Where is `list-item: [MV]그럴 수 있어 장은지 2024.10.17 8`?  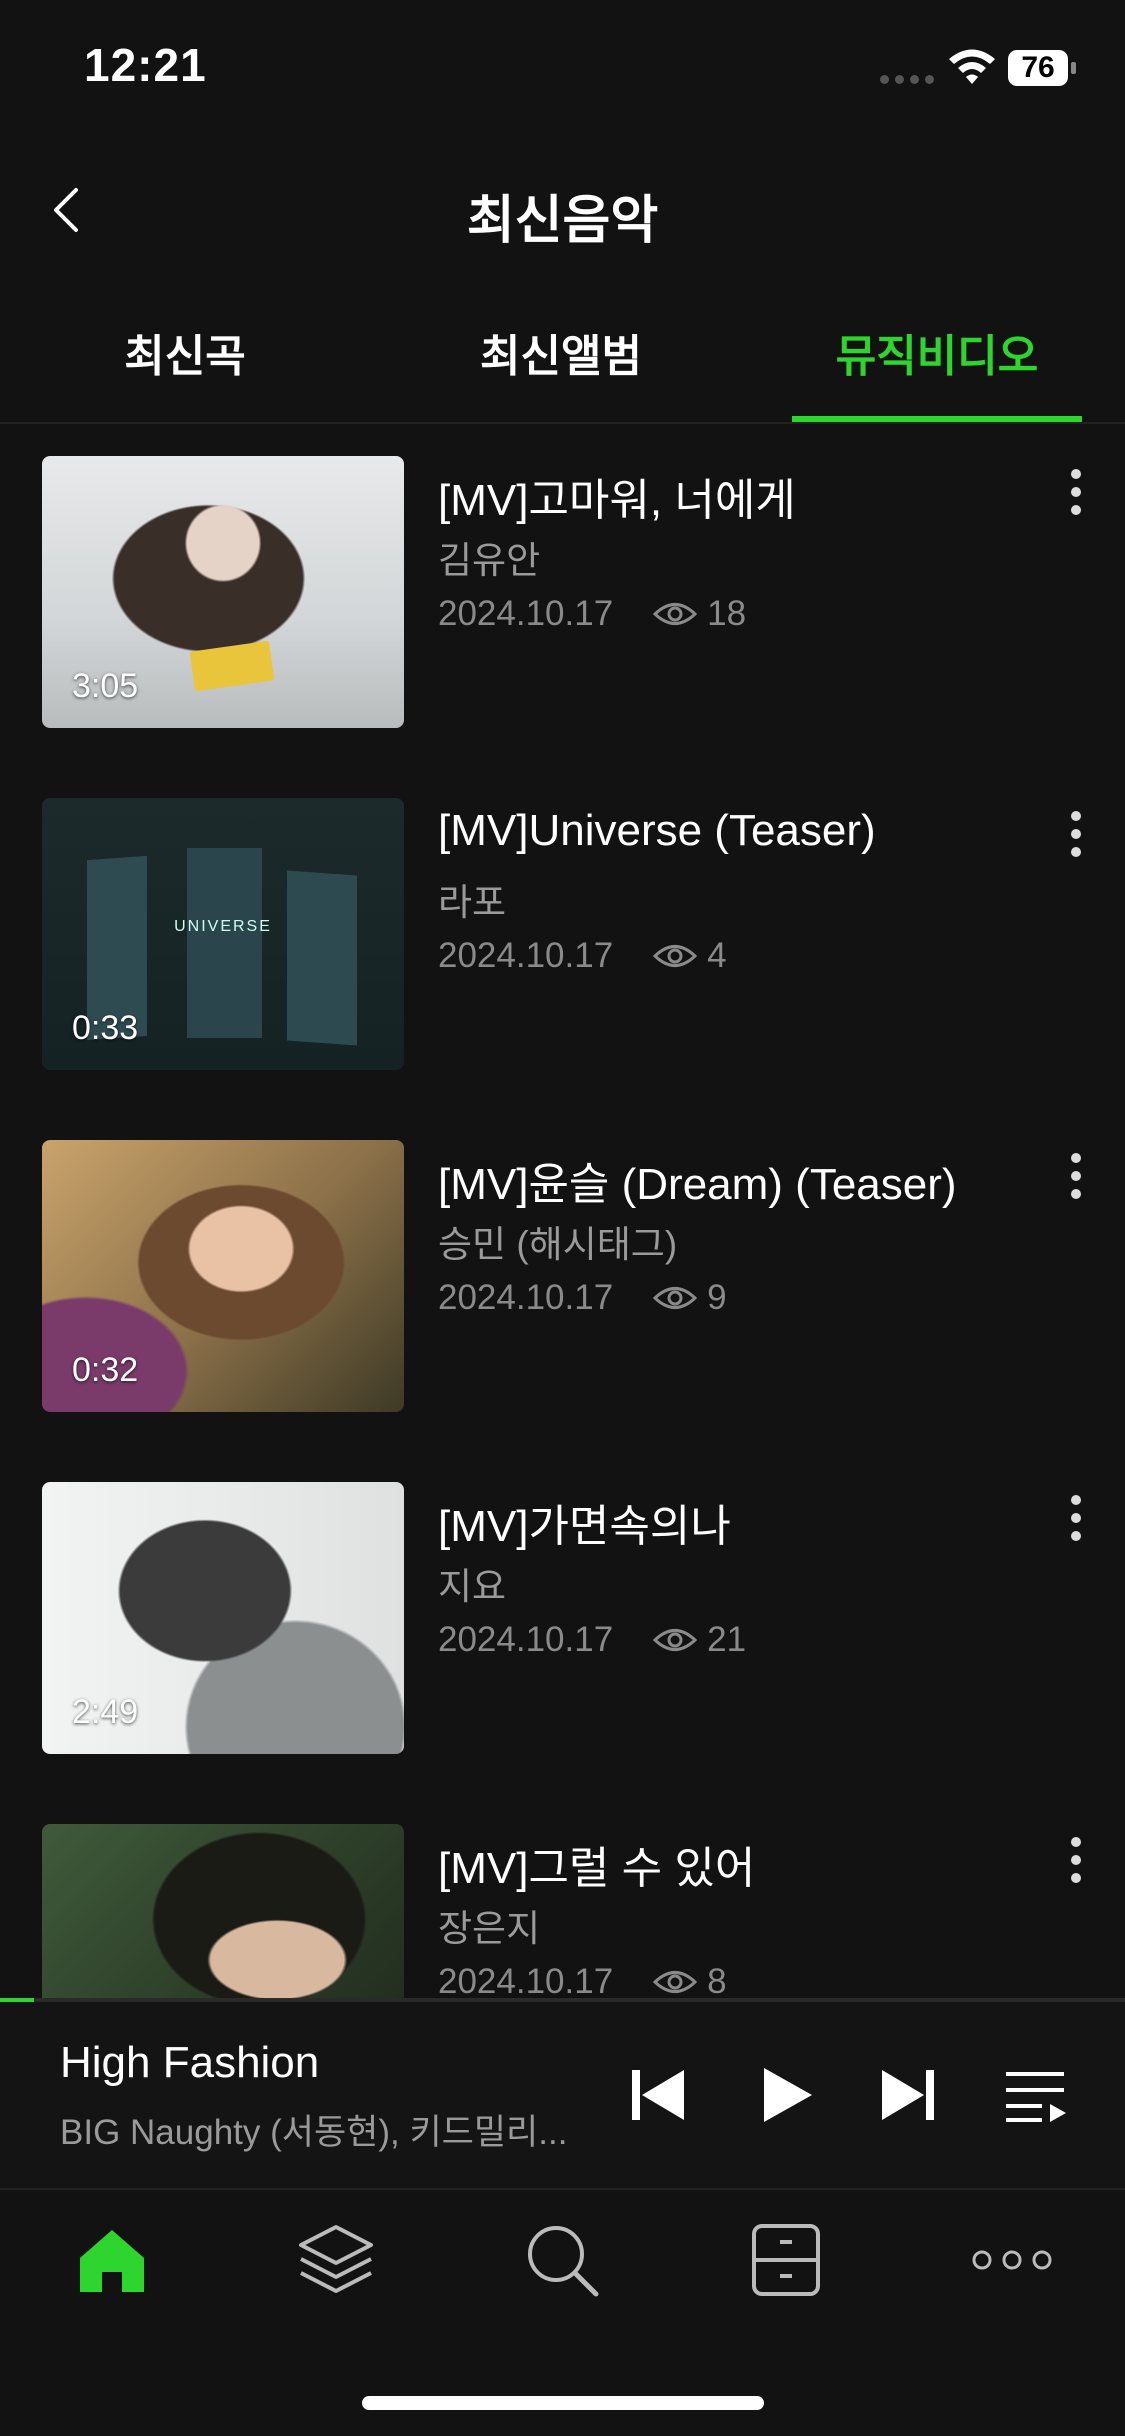
list-item: [MV]그럴 수 있어 장은지 2024.10.17 8 is located at coordinates (562, 1896).